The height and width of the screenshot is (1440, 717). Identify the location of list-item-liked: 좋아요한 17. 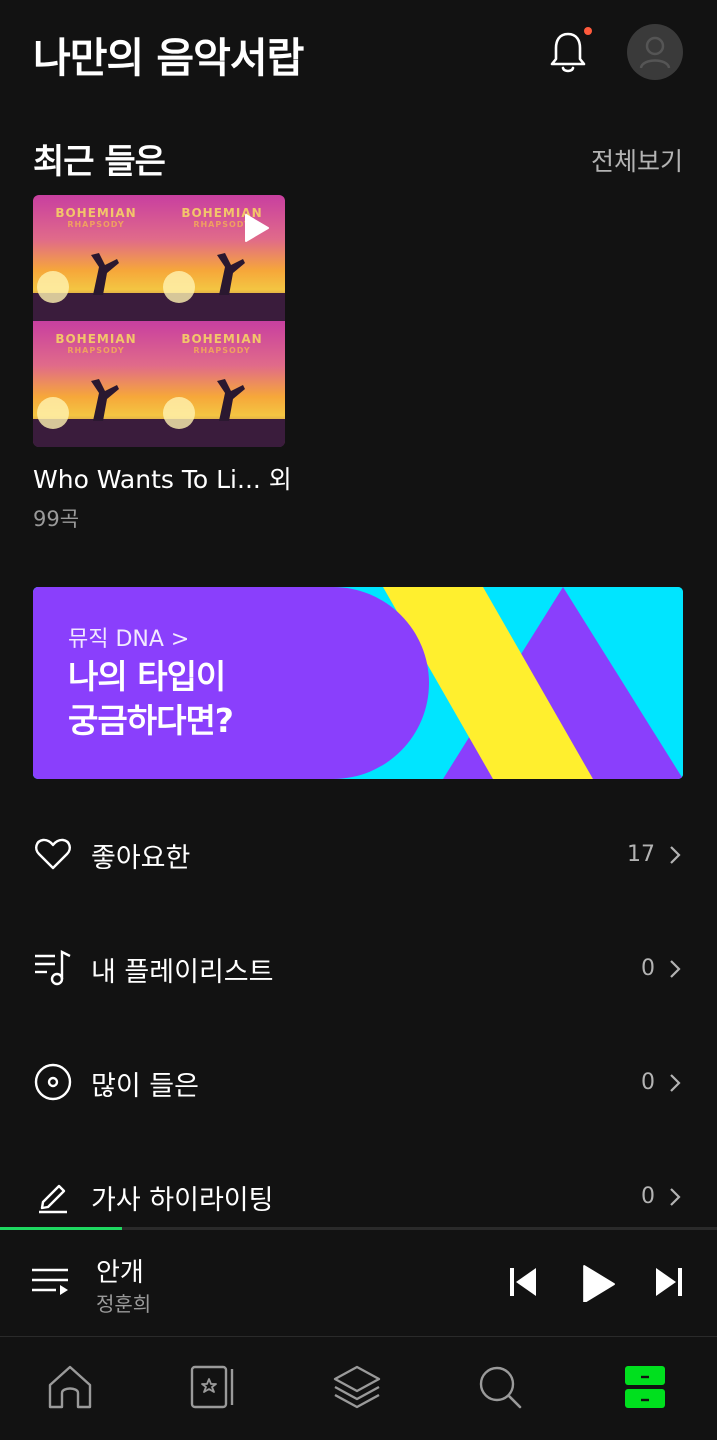
(358, 854).